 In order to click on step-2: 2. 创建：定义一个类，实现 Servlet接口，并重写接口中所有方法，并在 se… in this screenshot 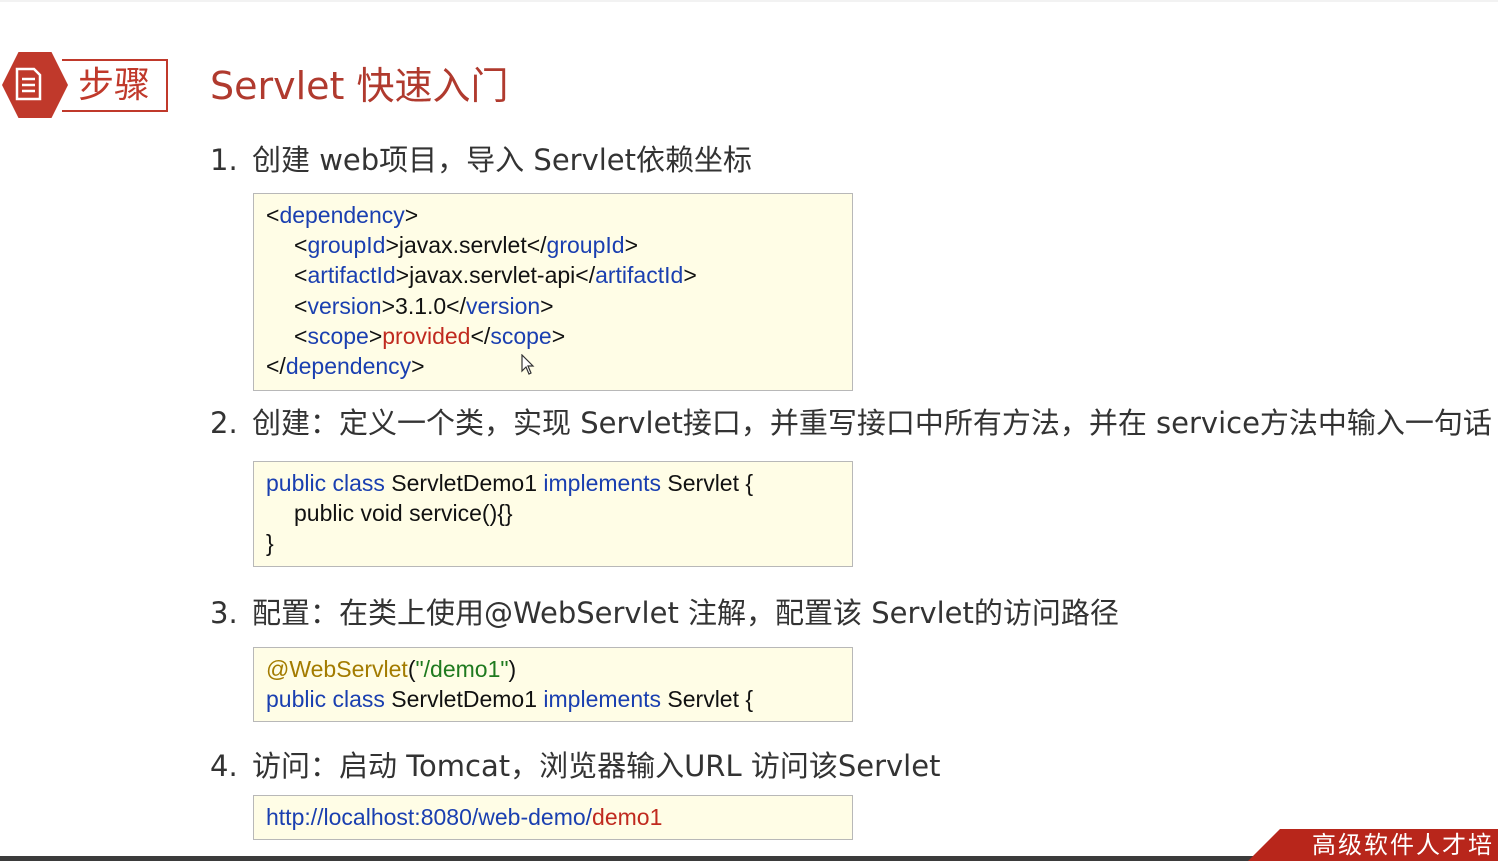, I will do `click(851, 423)`.